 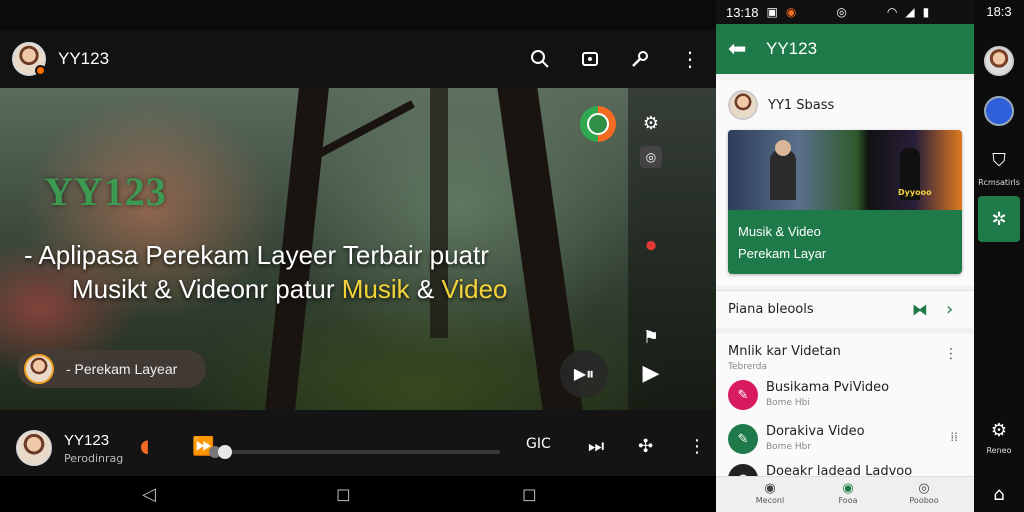 What do you see at coordinates (358, 59) in the screenshot?
I see `player-top-bar: YY123 ⋮` at bounding box center [358, 59].